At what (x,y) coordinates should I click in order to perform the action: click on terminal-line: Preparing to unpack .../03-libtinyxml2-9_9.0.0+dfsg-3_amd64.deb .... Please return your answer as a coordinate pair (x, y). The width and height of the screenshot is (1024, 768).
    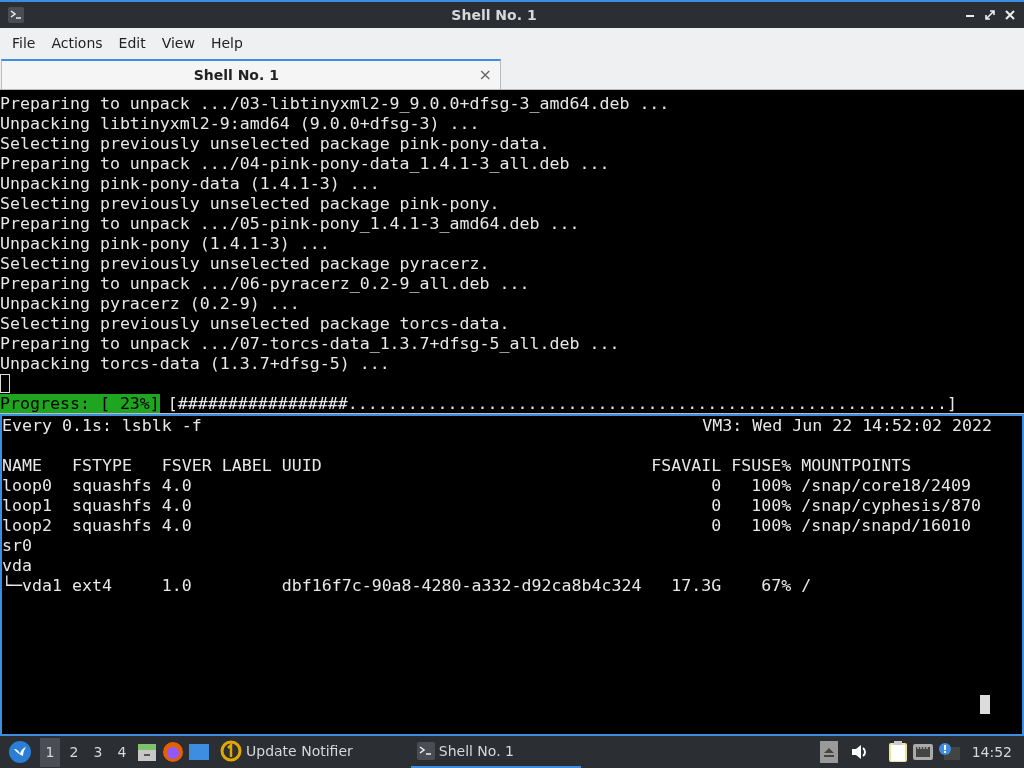
    Looking at the image, I should click on (335, 104).